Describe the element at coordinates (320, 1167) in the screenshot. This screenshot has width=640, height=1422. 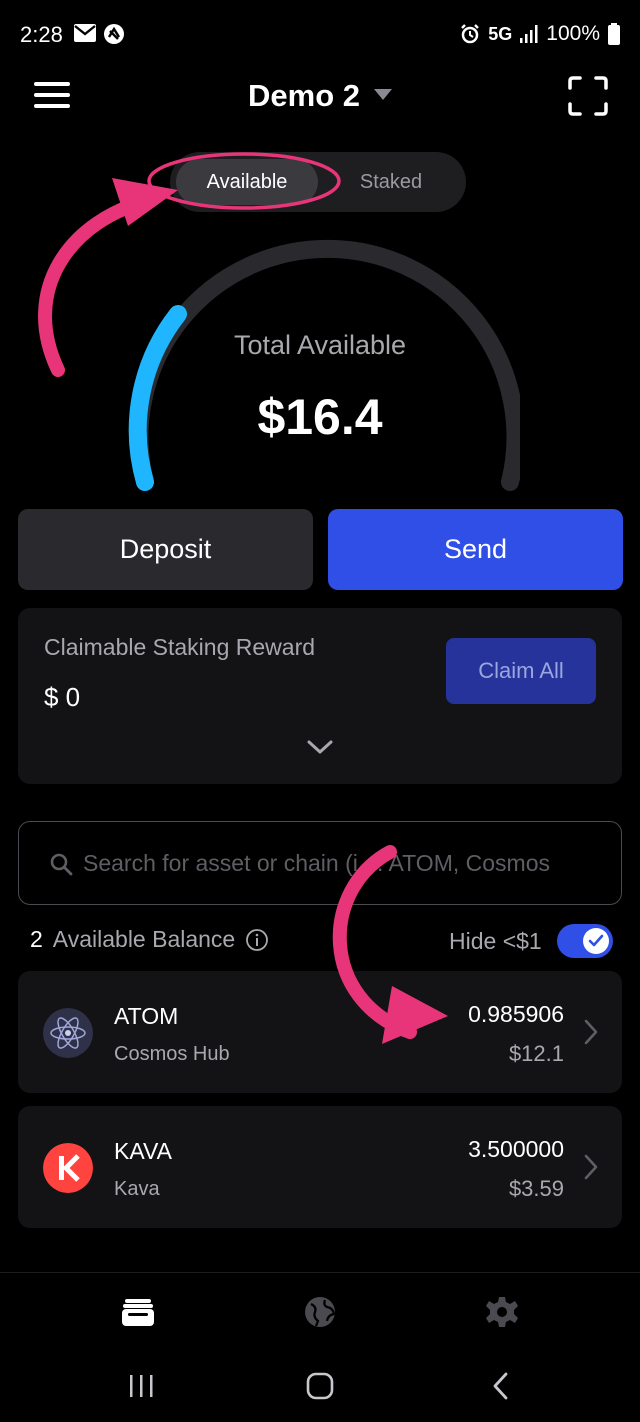
I see `asset-row: KAVA Kava 3.500000 $3.59` at that location.